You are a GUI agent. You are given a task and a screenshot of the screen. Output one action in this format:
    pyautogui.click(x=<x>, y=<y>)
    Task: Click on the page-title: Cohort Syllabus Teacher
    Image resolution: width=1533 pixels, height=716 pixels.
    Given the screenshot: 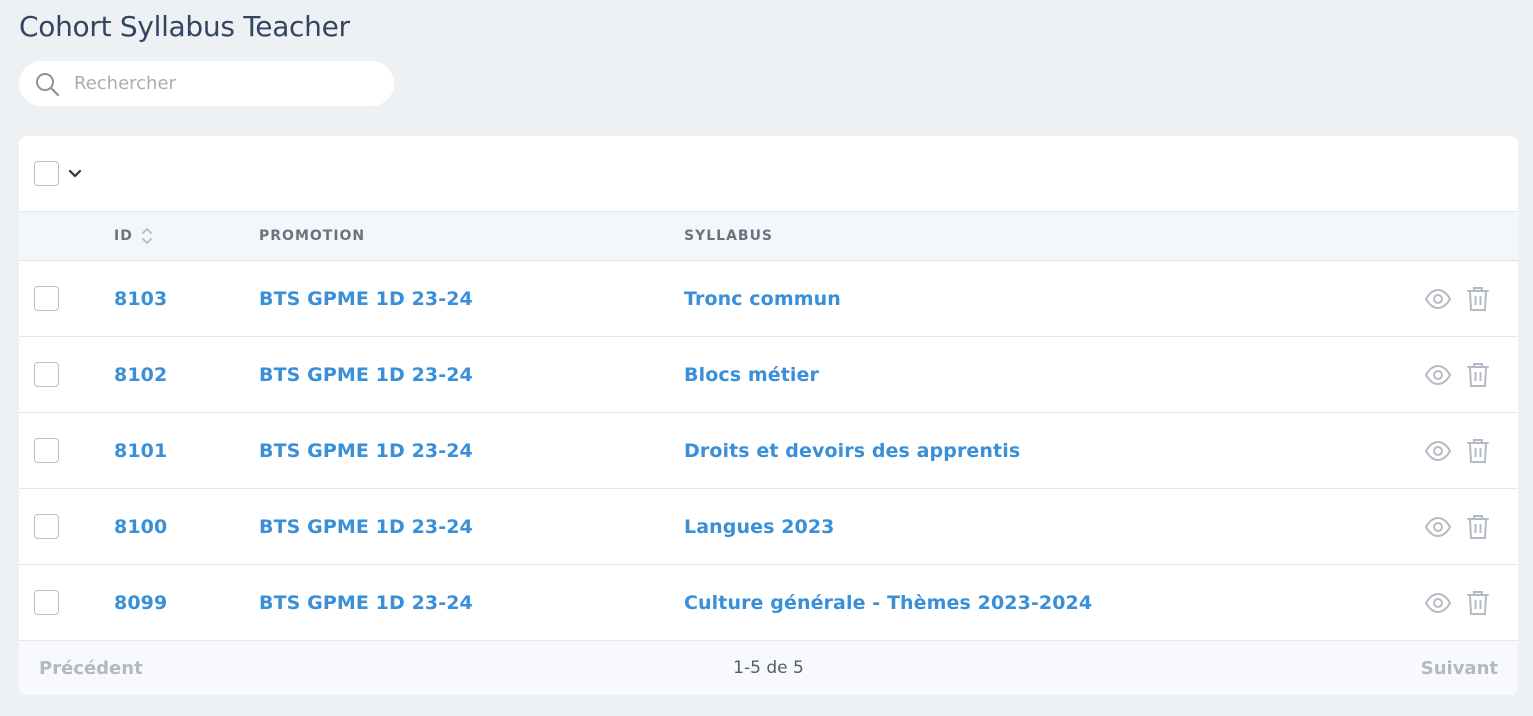 What is the action you would take?
    pyautogui.click(x=184, y=26)
    